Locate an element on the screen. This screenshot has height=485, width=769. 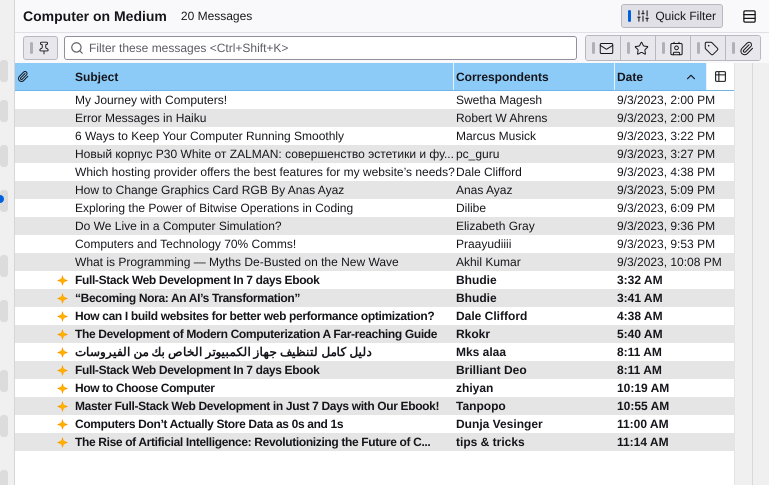
message-subject: 6 Ways to Keep Your Computer Running Smoothly is located at coordinates (209, 136).